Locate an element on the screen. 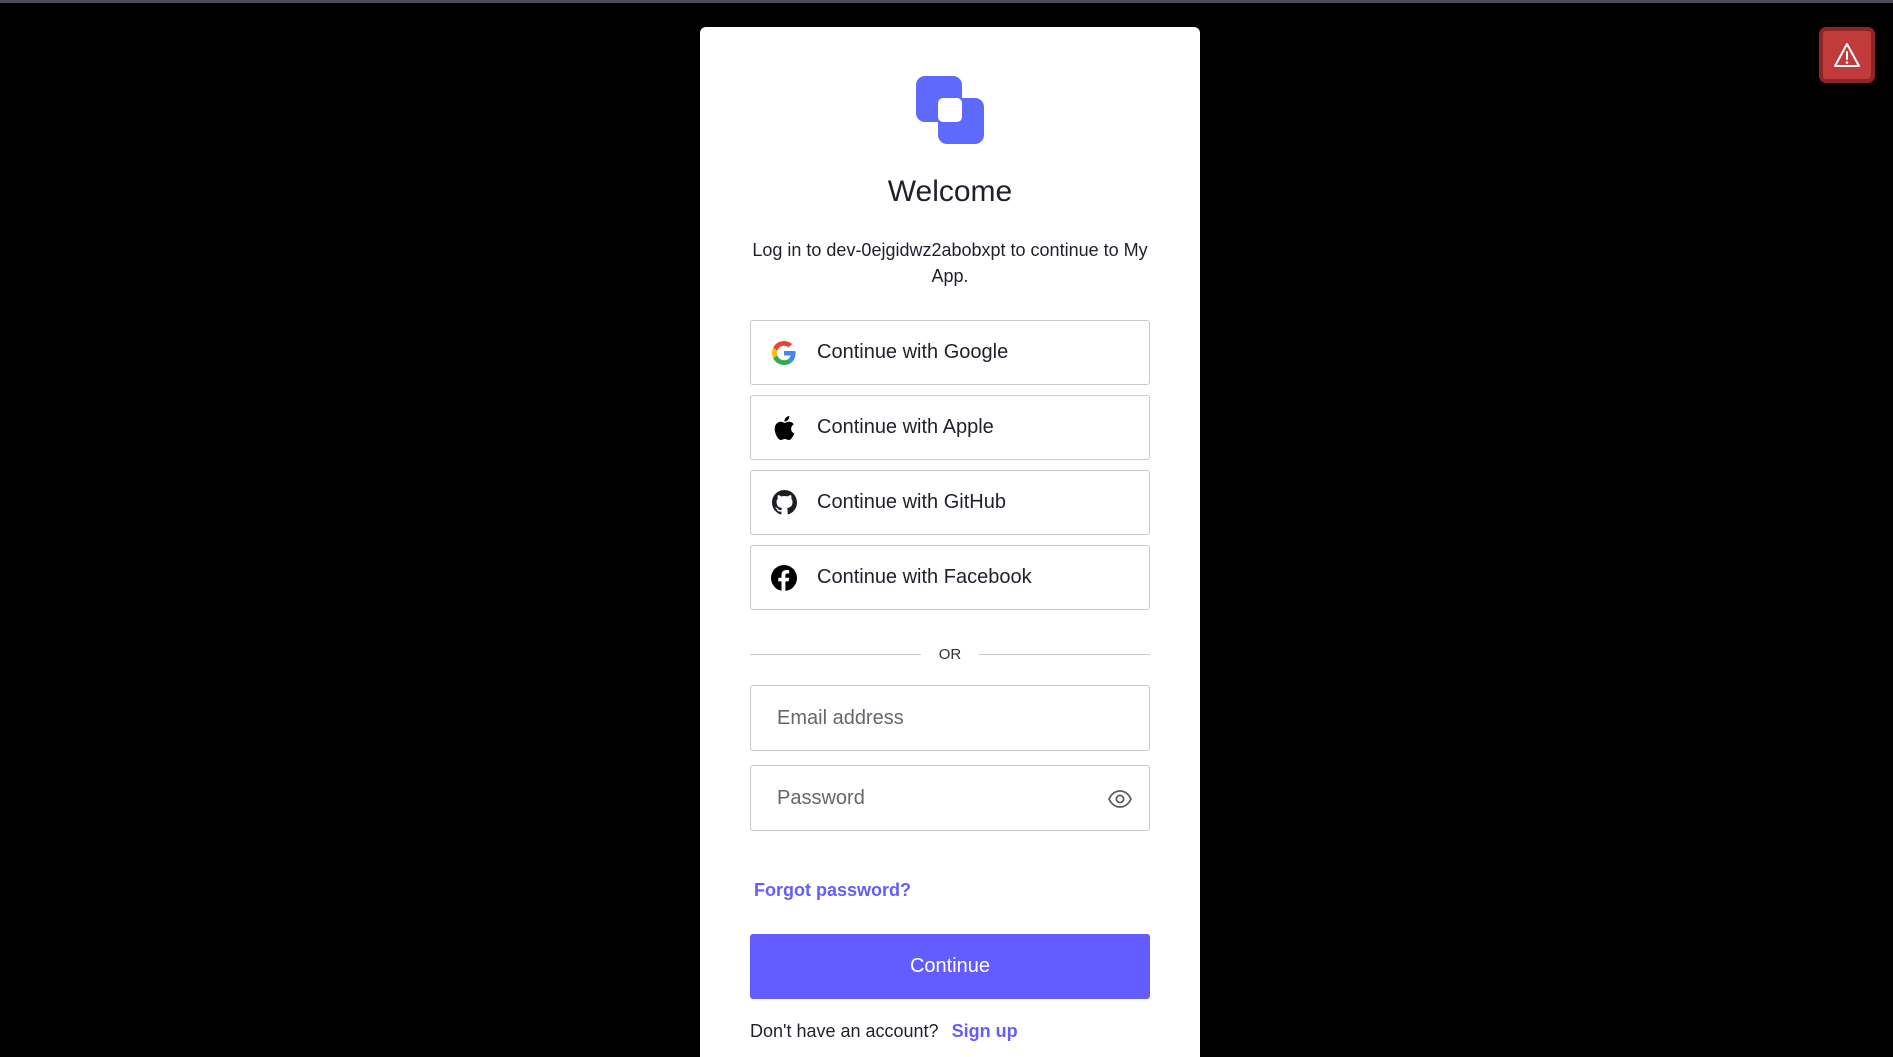 This screenshot has height=1057, width=1893. app-logo is located at coordinates (950, 110).